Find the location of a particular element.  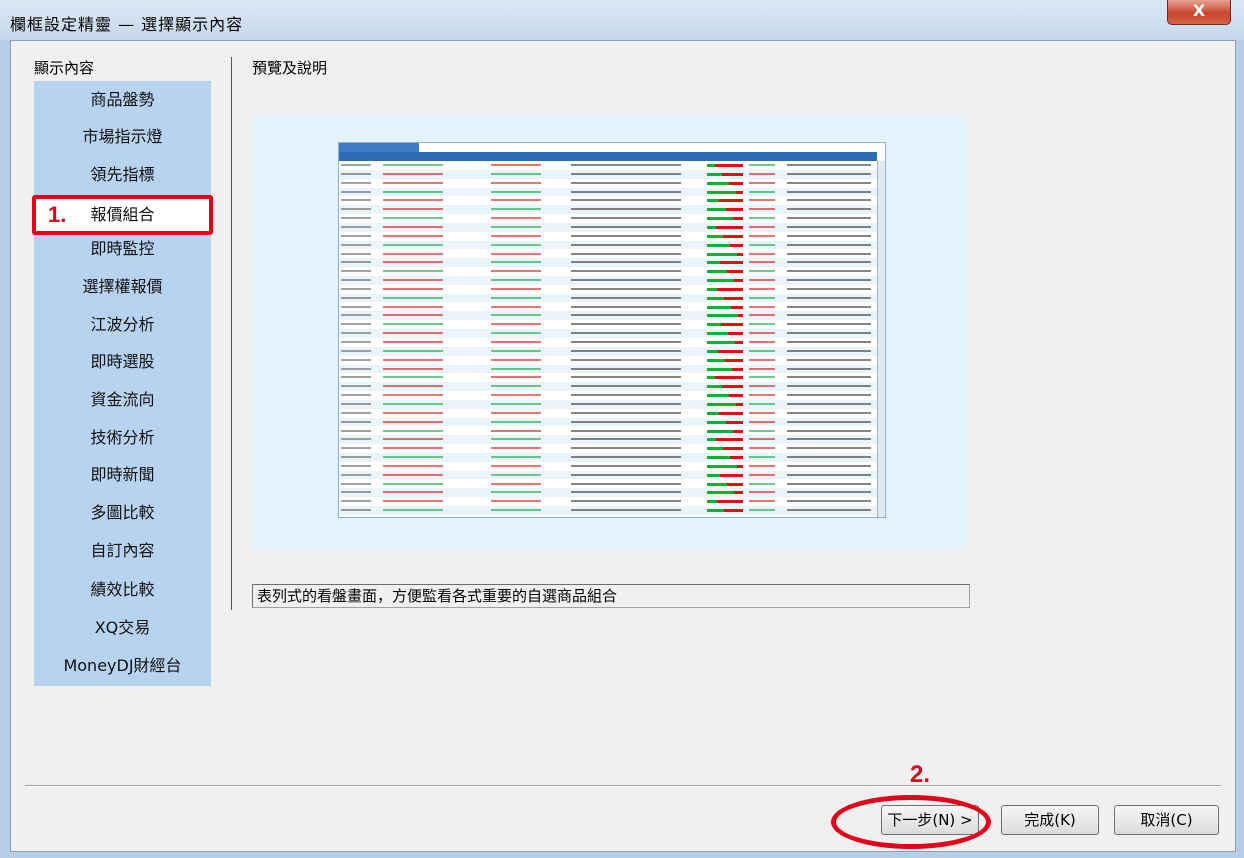

list-item-performance-compare: 績效比較 is located at coordinates (122, 590).